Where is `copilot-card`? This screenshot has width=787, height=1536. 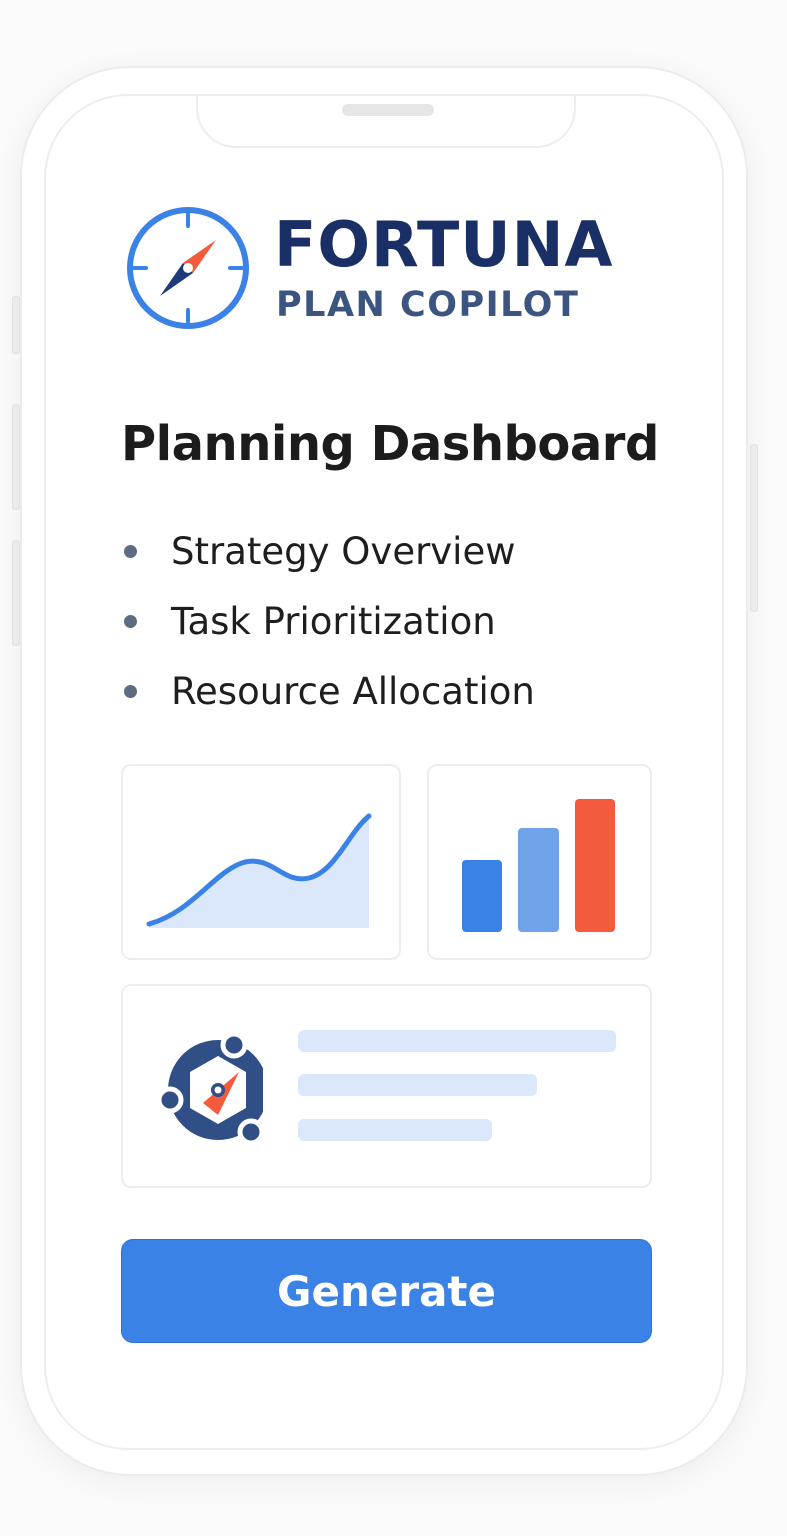 copilot-card is located at coordinates (386, 1086).